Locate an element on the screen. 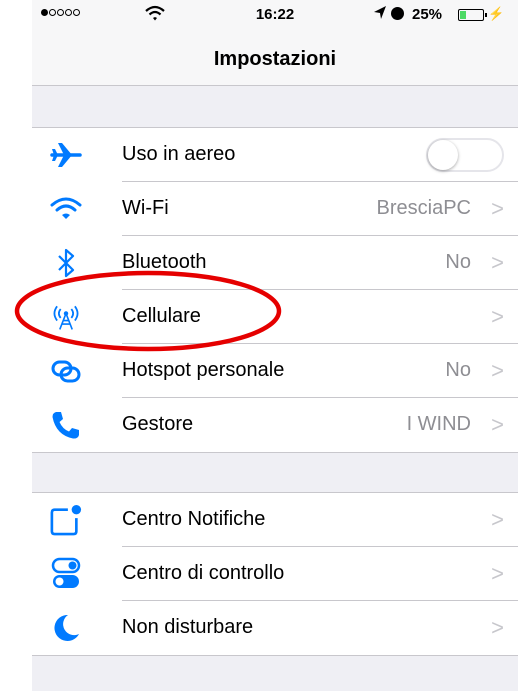 This screenshot has width=518, height=691. settings-row-label: Wi-Fi is located at coordinates (145, 208).